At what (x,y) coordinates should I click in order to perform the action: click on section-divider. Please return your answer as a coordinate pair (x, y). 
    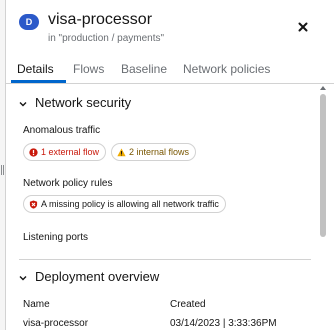
    Looking at the image, I should click on (165, 259).